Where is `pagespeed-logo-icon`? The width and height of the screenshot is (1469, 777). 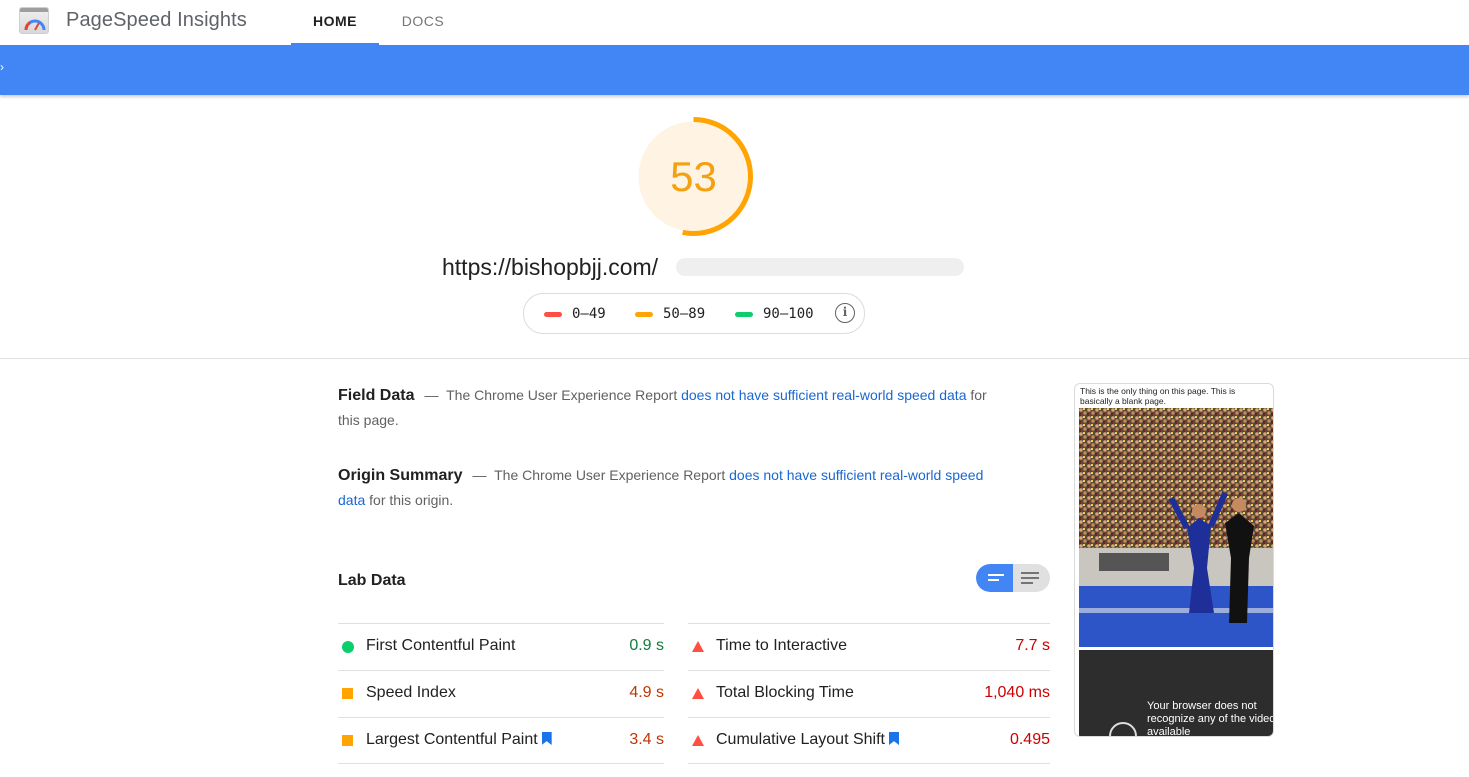
pagespeed-logo-icon is located at coordinates (34, 20).